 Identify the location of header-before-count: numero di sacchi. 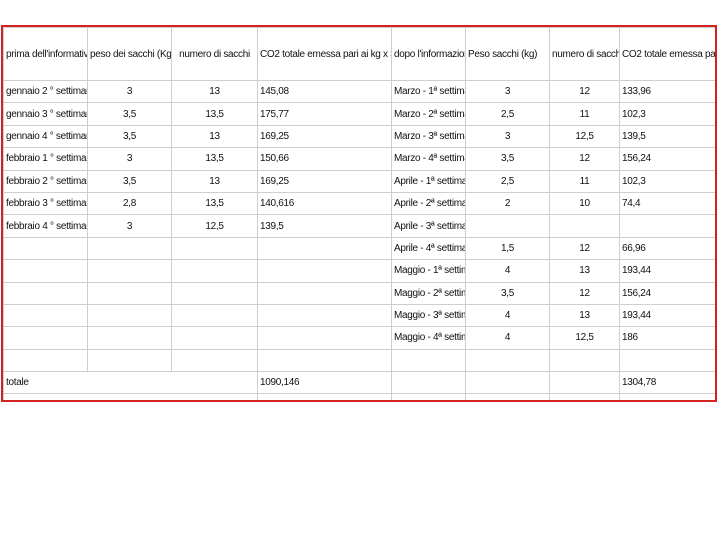
(214, 54).